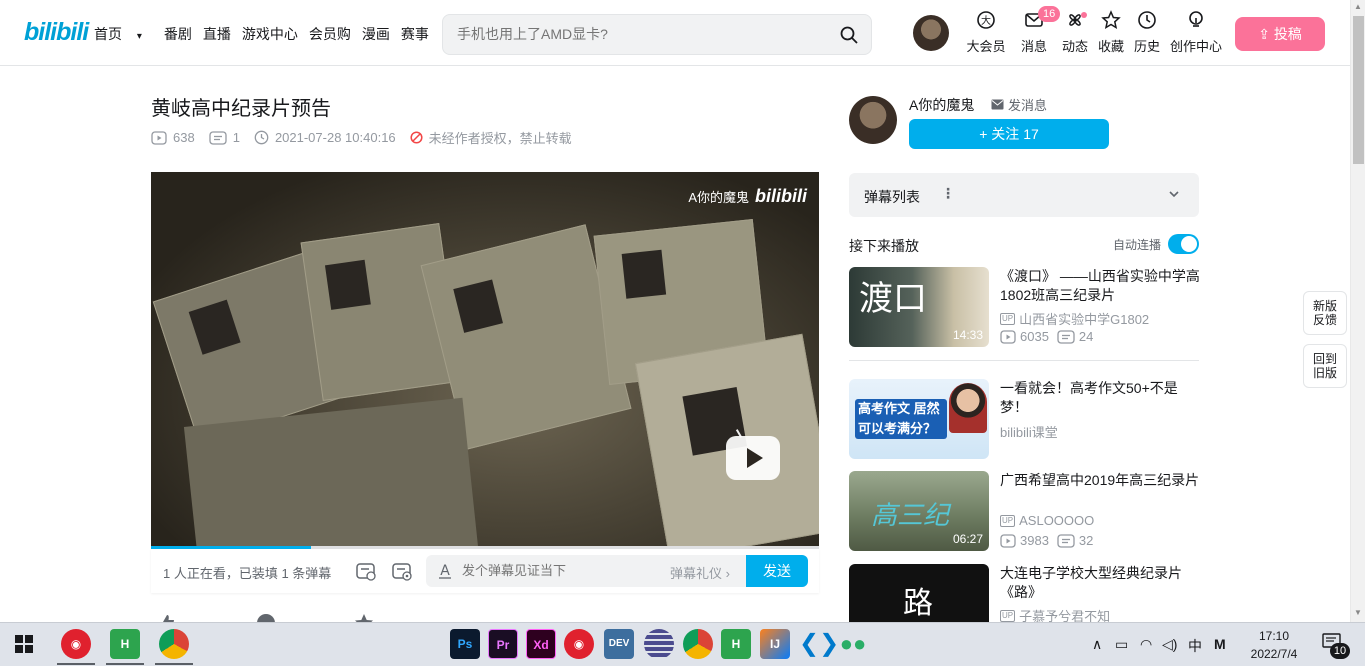 Image resolution: width=1365 pixels, height=666 pixels. What do you see at coordinates (967, 335) in the screenshot?
I see `video-duration: 14:33` at bounding box center [967, 335].